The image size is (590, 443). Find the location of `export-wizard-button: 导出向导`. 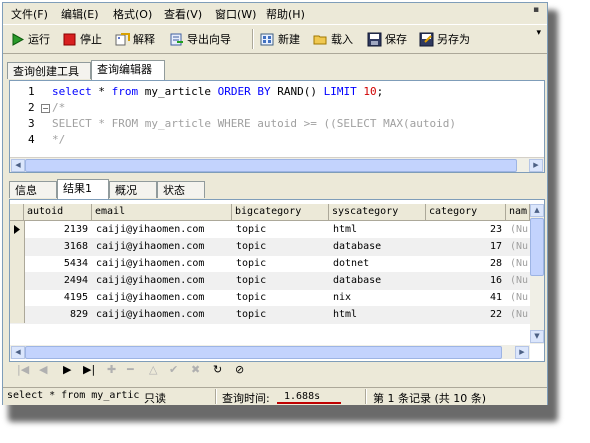

export-wizard-button: 导出向导 is located at coordinates (200, 39).